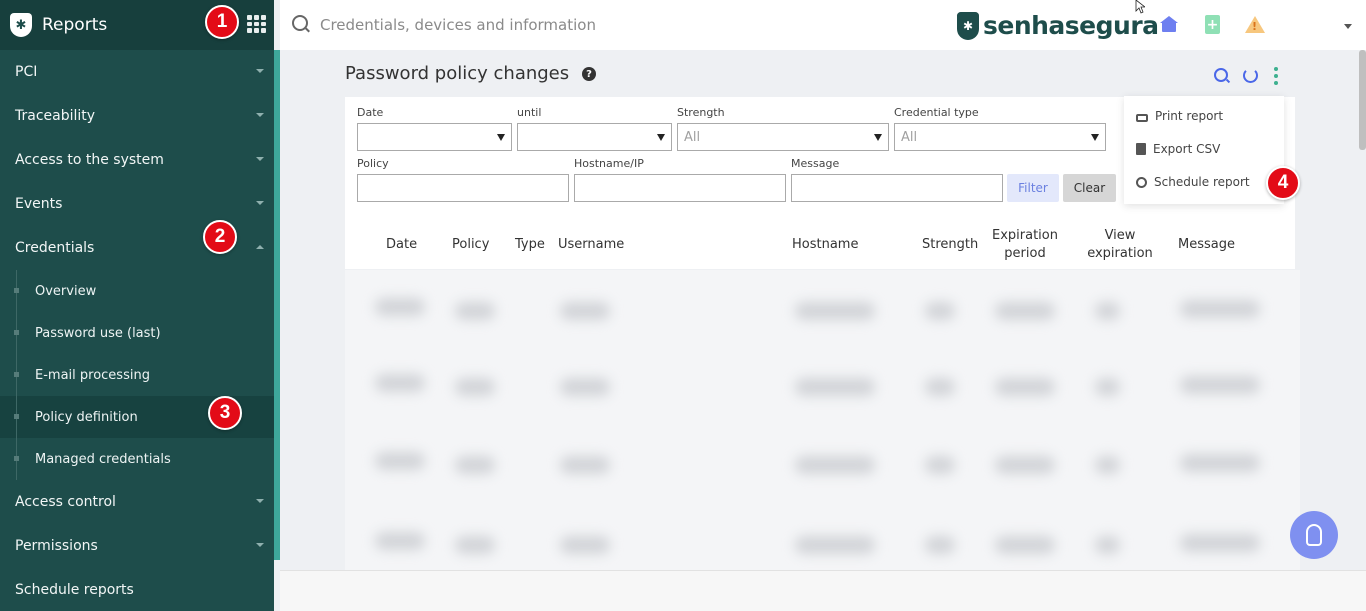 This screenshot has height=611, width=1366. Describe the element at coordinates (56, 546) in the screenshot. I see `sidebar-item-label: Permissions` at that location.